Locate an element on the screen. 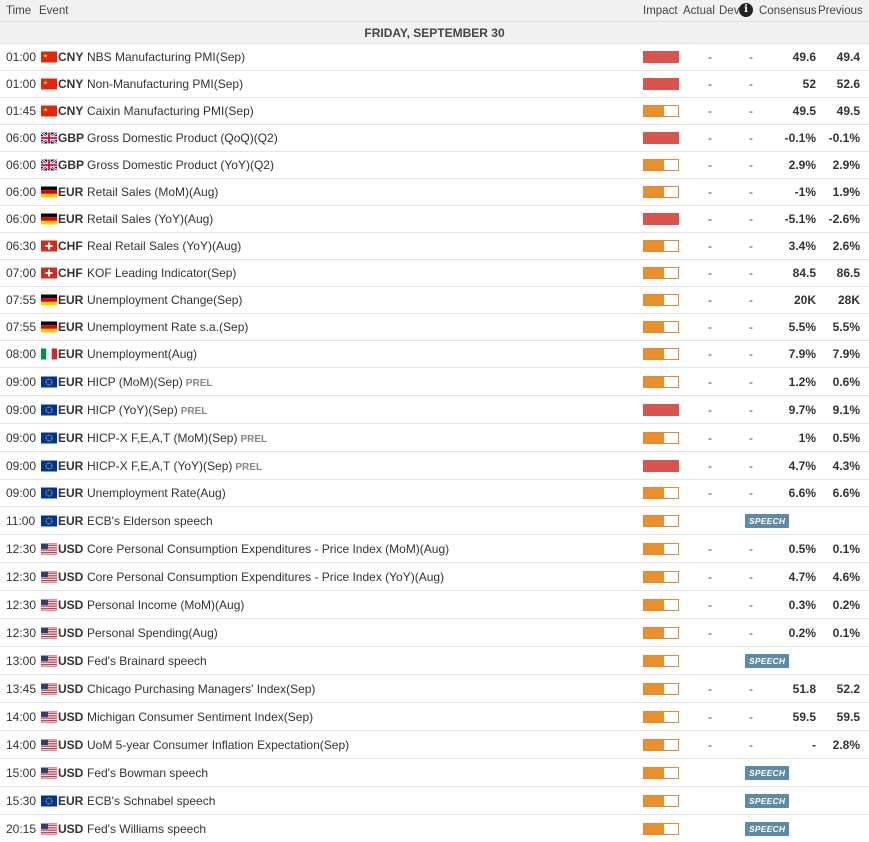 This screenshot has width=869, height=842. table-row: 20:15 USD Fed's Williams speech SPEECH is located at coordinates (434, 828).